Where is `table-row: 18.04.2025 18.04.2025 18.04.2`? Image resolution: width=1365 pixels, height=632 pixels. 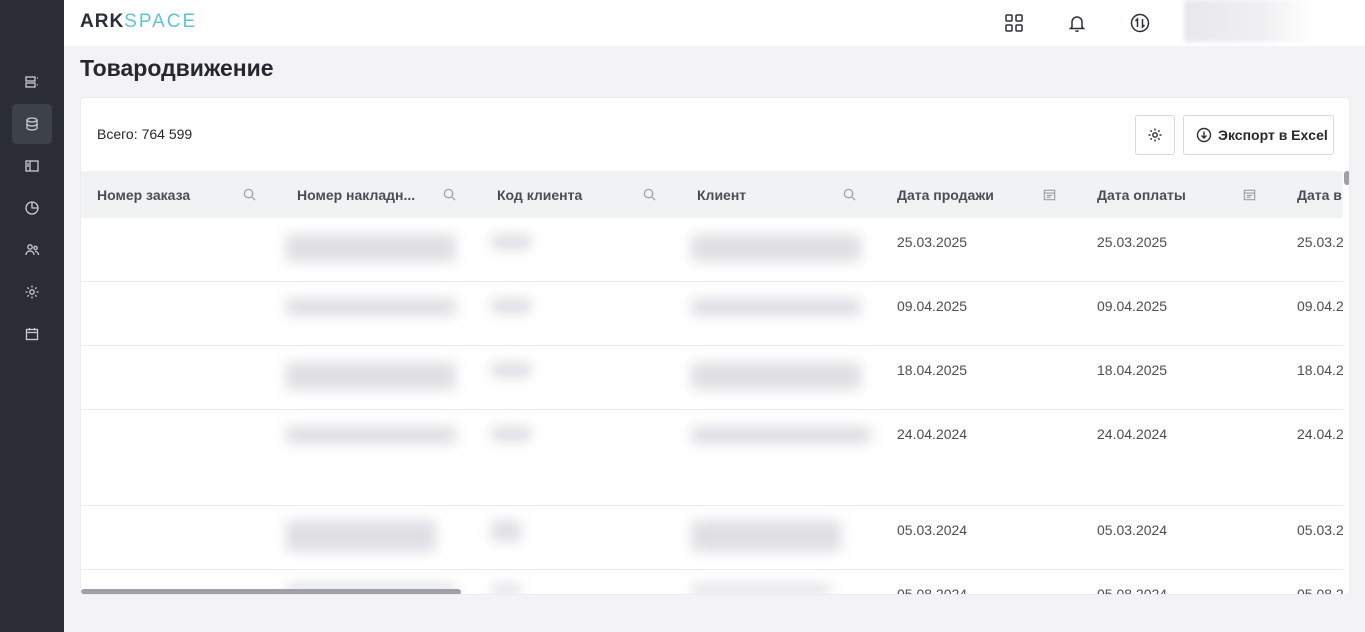
table-row: 18.04.2025 18.04.2025 18.04.2 is located at coordinates (712, 378).